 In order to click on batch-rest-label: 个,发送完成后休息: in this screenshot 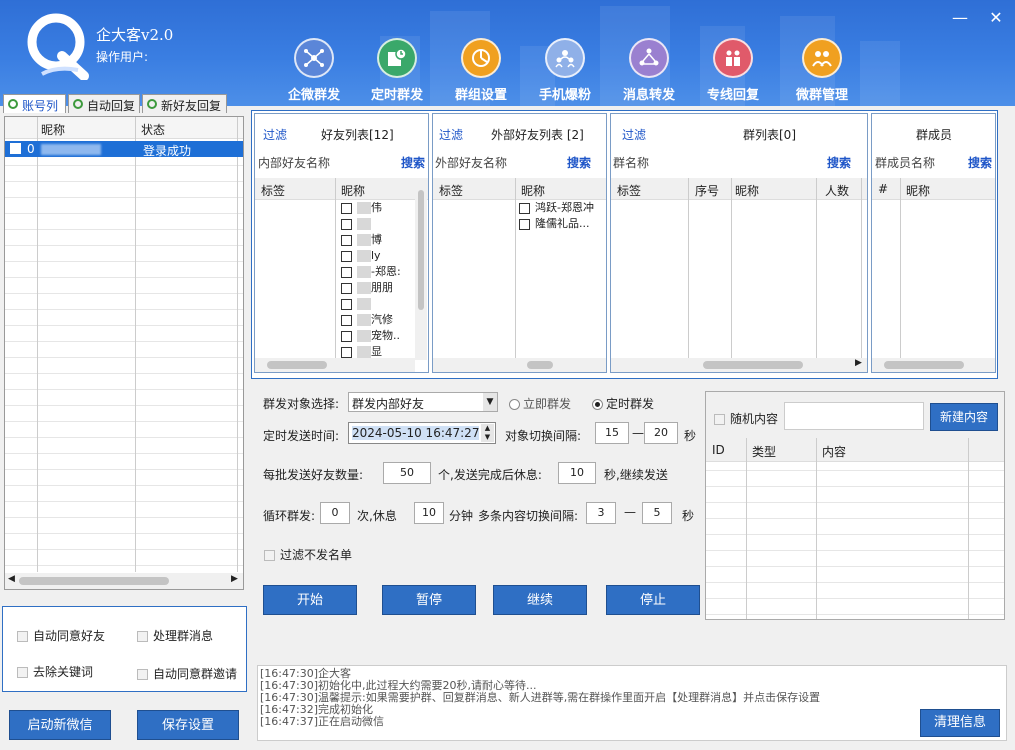, I will do `click(490, 475)`.